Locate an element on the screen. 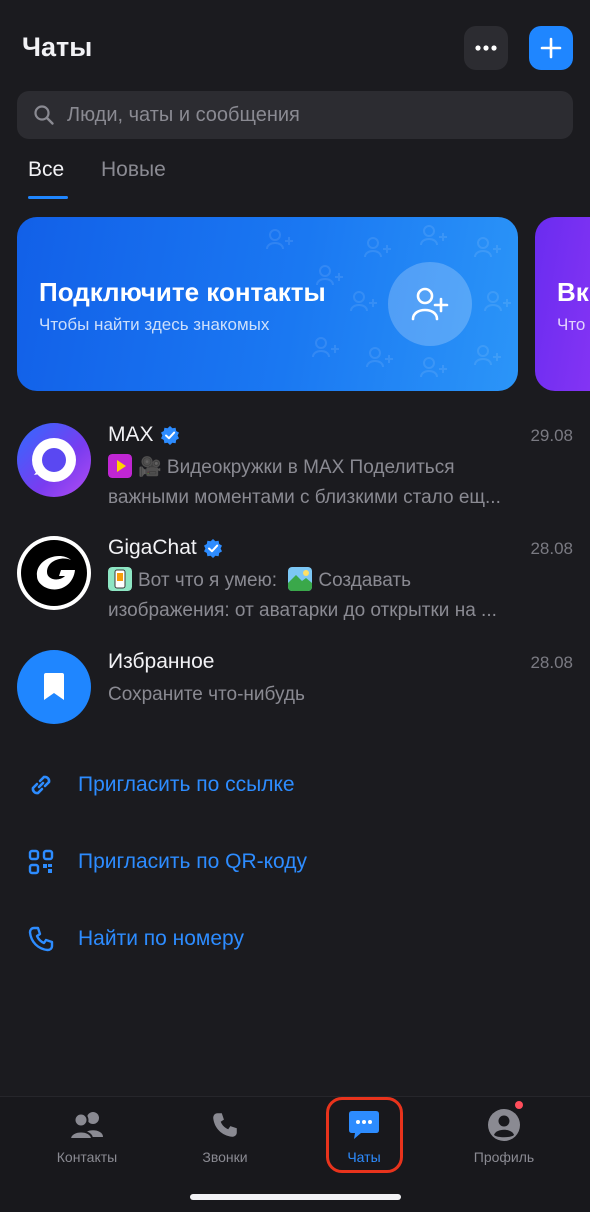 The height and width of the screenshot is (1212, 590). gigachat-logo-icon is located at coordinates (54, 573).